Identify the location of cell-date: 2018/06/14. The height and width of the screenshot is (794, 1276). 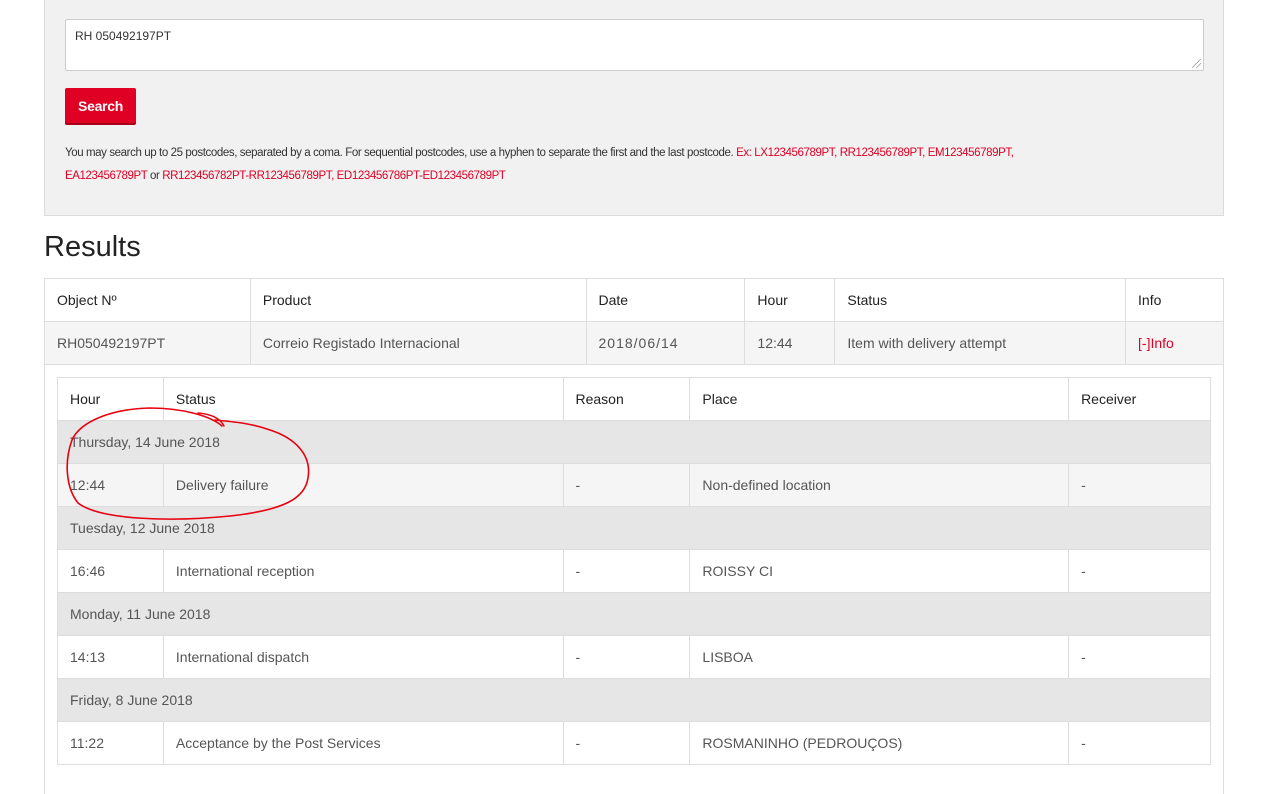
(665, 343).